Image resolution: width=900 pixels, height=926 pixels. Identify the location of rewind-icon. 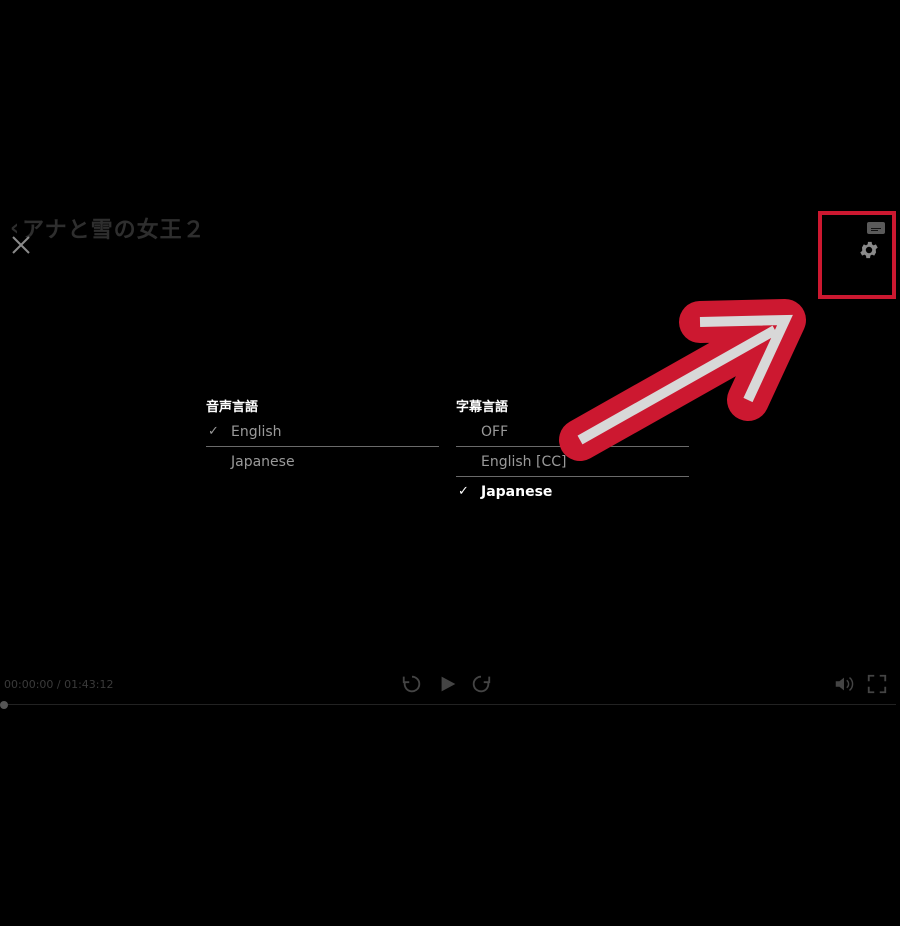
(411, 684).